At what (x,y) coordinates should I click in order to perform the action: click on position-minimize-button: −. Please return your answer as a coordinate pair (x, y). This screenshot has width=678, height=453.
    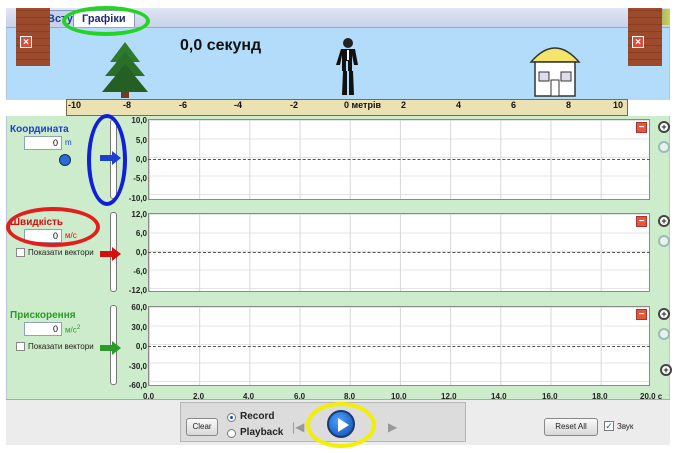
    Looking at the image, I should click on (641, 127).